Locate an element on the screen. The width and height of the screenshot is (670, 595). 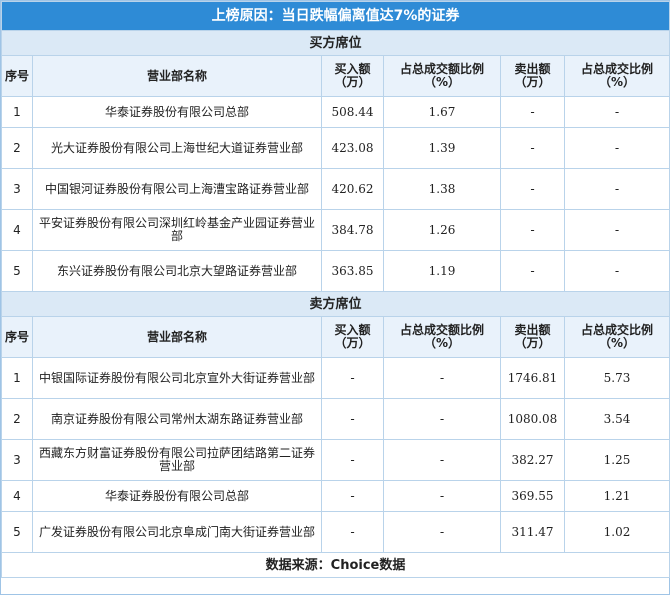
table-row: 2 南京证券股份有限公司常州太湖东路证券营业部 - - 1080.08 3.54 is located at coordinates (335, 419).